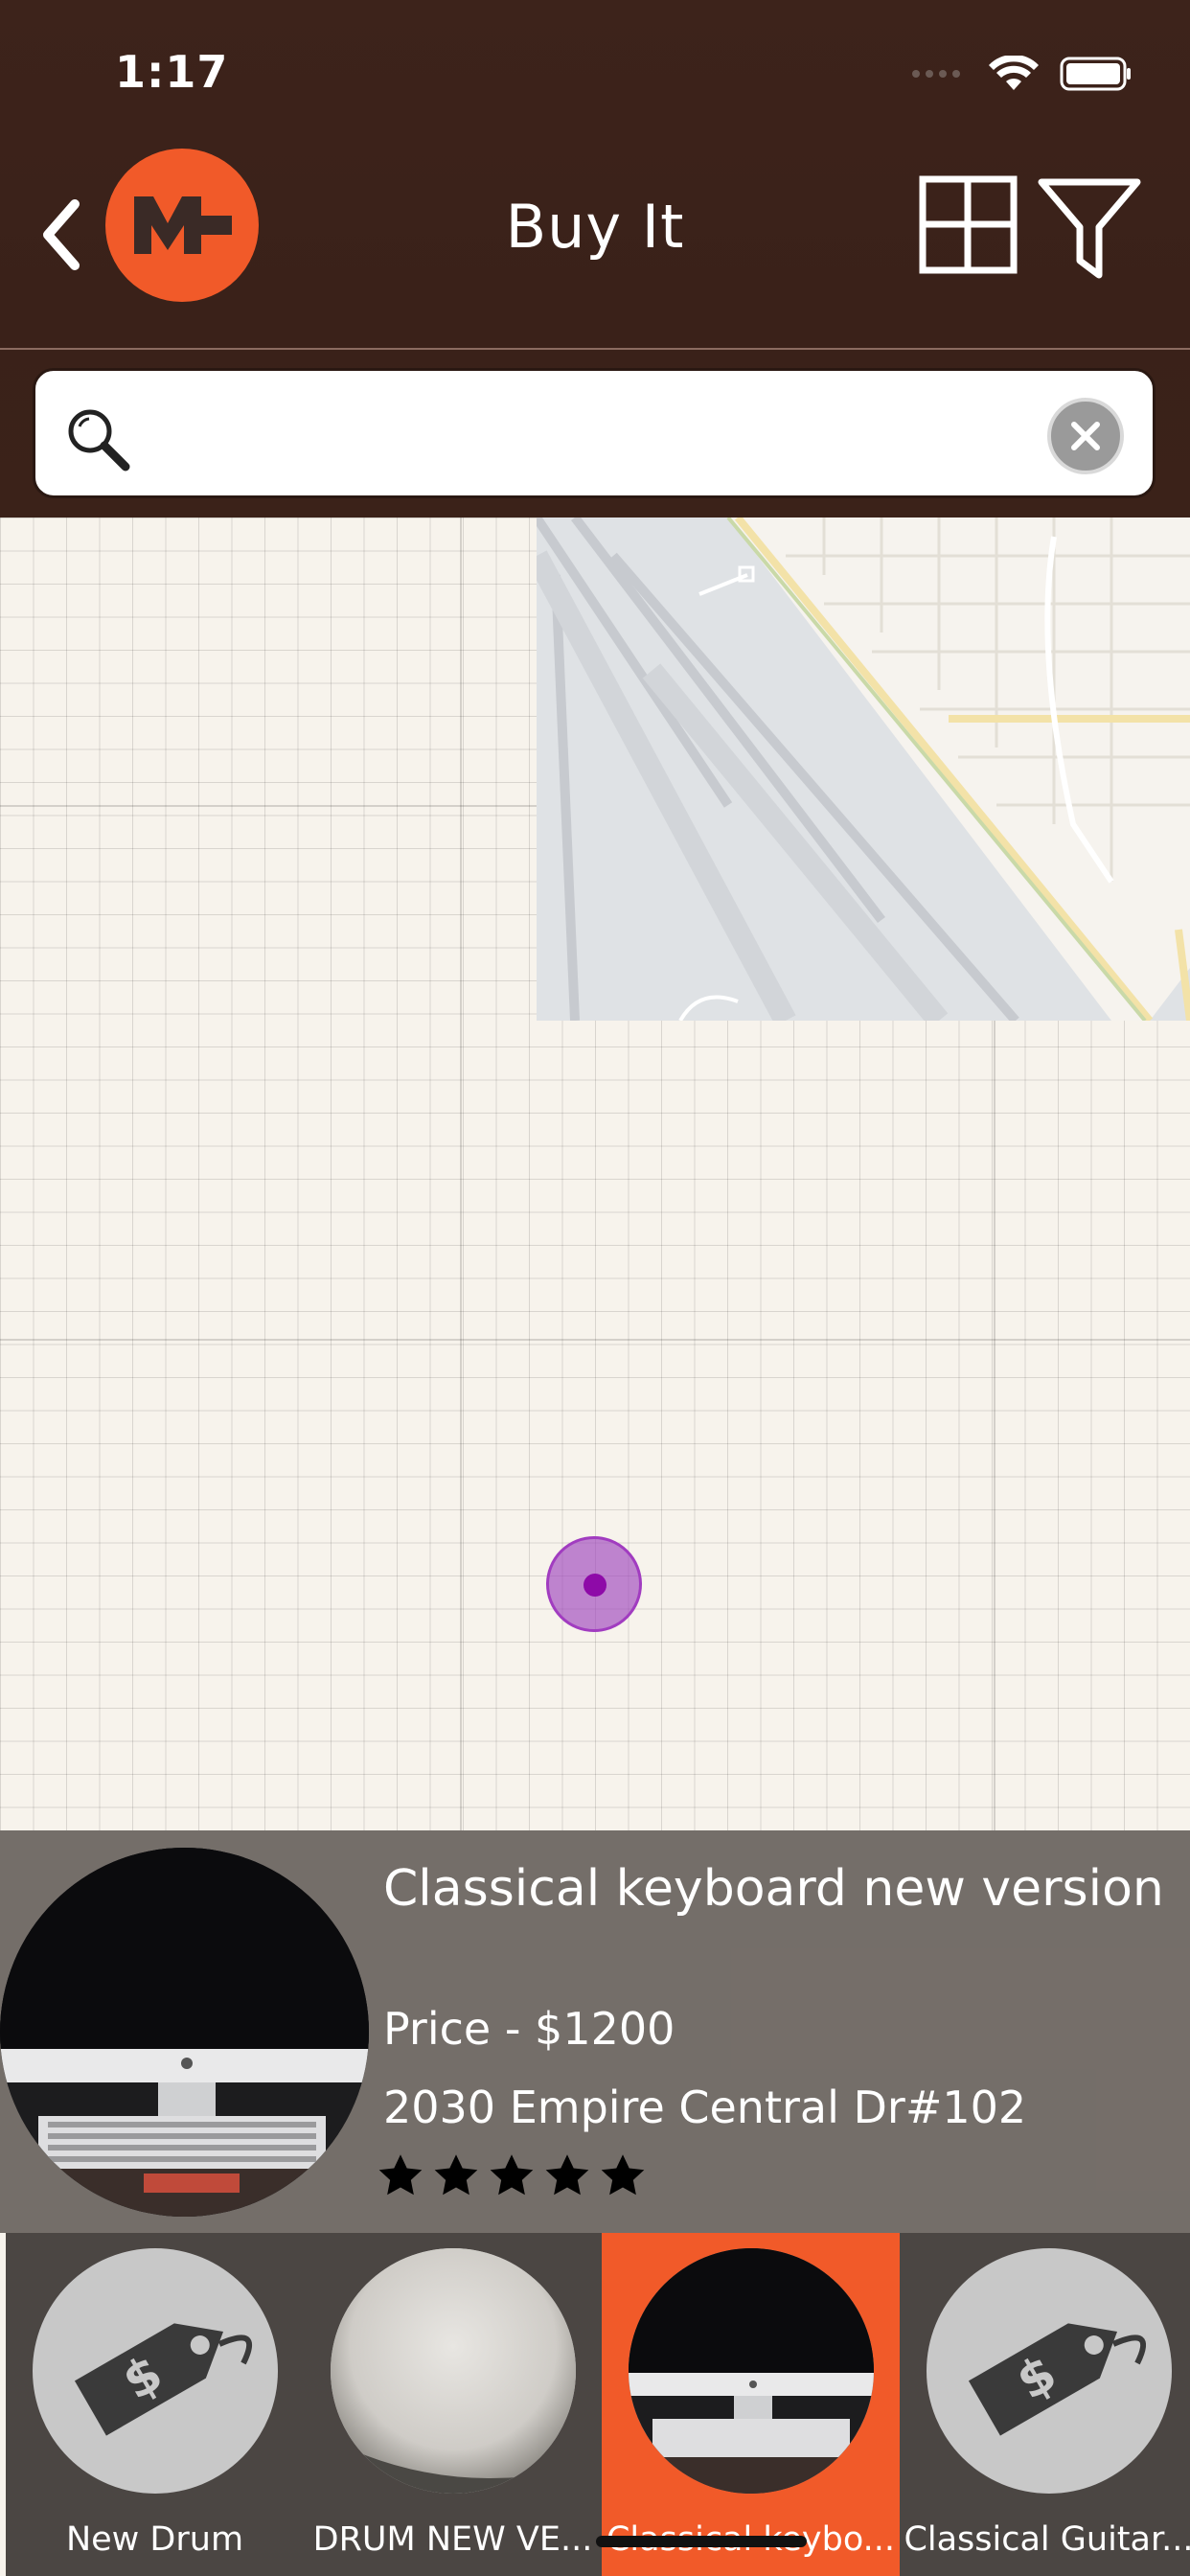  What do you see at coordinates (172, 72) in the screenshot?
I see `status-time: 1:17` at bounding box center [172, 72].